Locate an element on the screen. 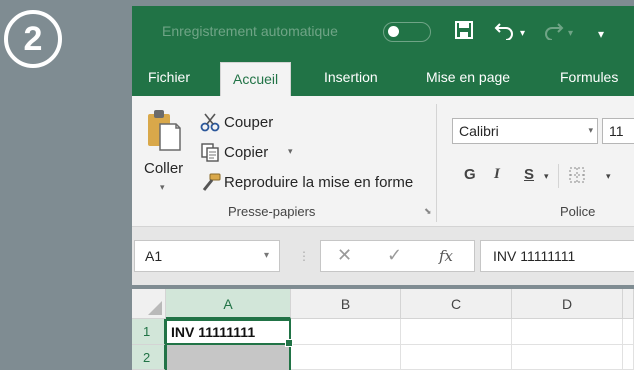  font-size-select: 11 is located at coordinates (618, 131).